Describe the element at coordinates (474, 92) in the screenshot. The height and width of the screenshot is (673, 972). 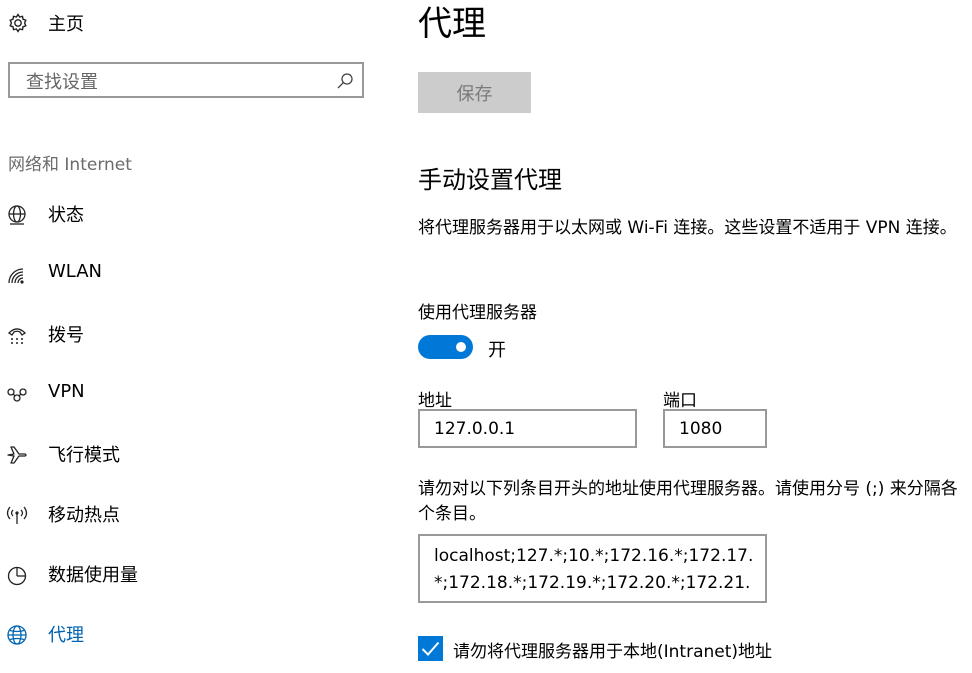
I see `save-button: 保存` at that location.